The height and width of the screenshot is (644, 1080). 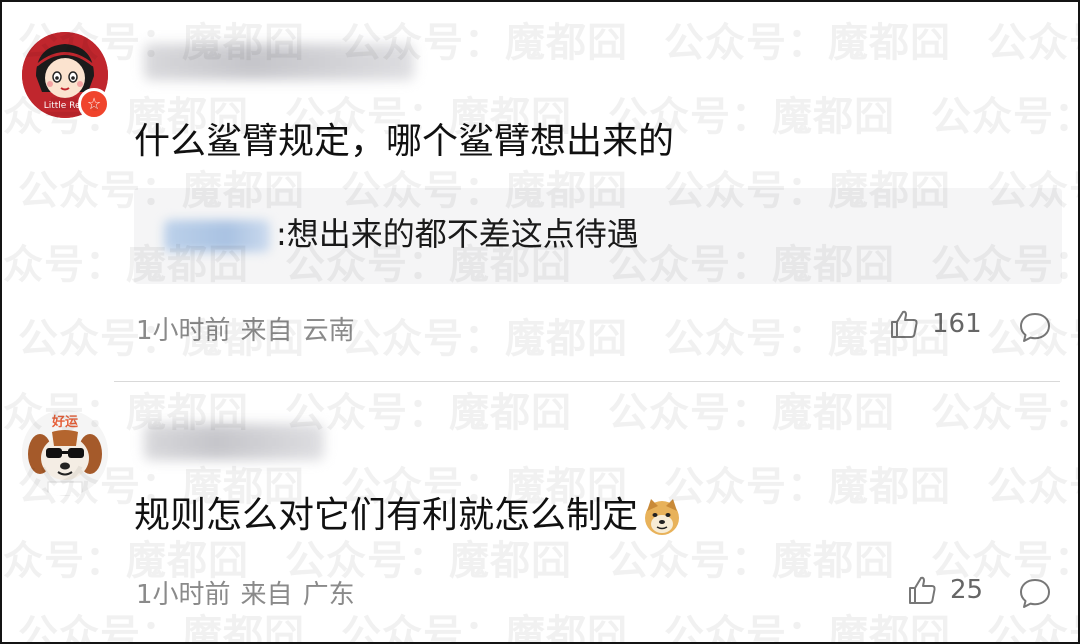 I want to click on avatar: 好运, so click(x=65, y=453).